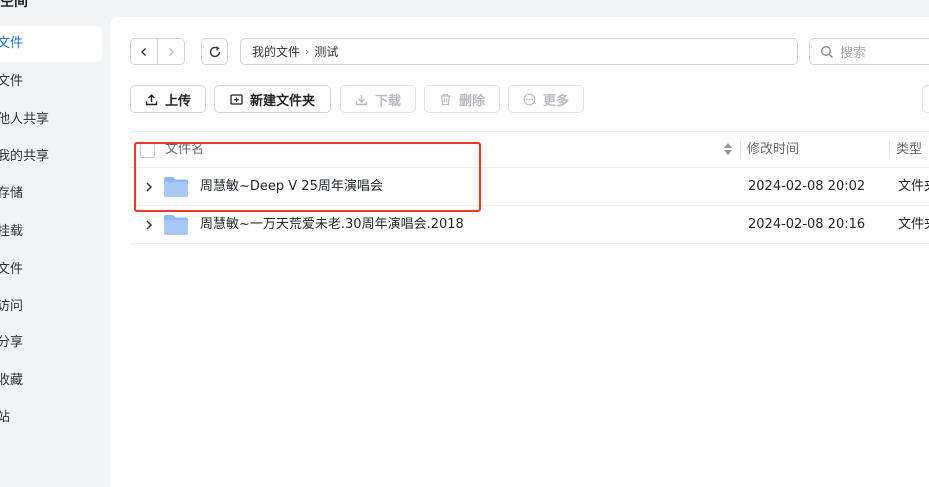 The width and height of the screenshot is (929, 487). Describe the element at coordinates (925, 99) in the screenshot. I see `view-toggle-button` at that location.